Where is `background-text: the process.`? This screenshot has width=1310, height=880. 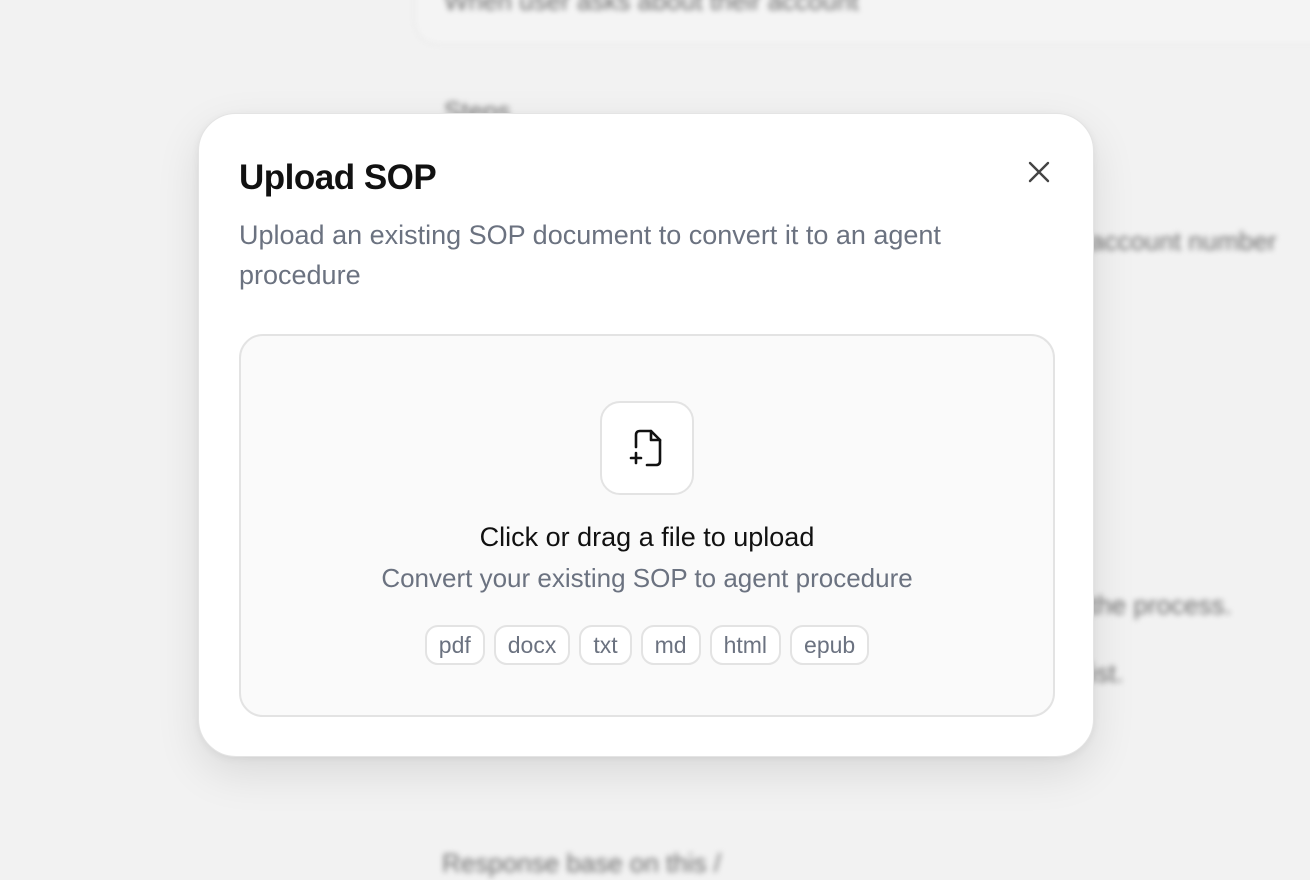 background-text: the process. is located at coordinates (1161, 605).